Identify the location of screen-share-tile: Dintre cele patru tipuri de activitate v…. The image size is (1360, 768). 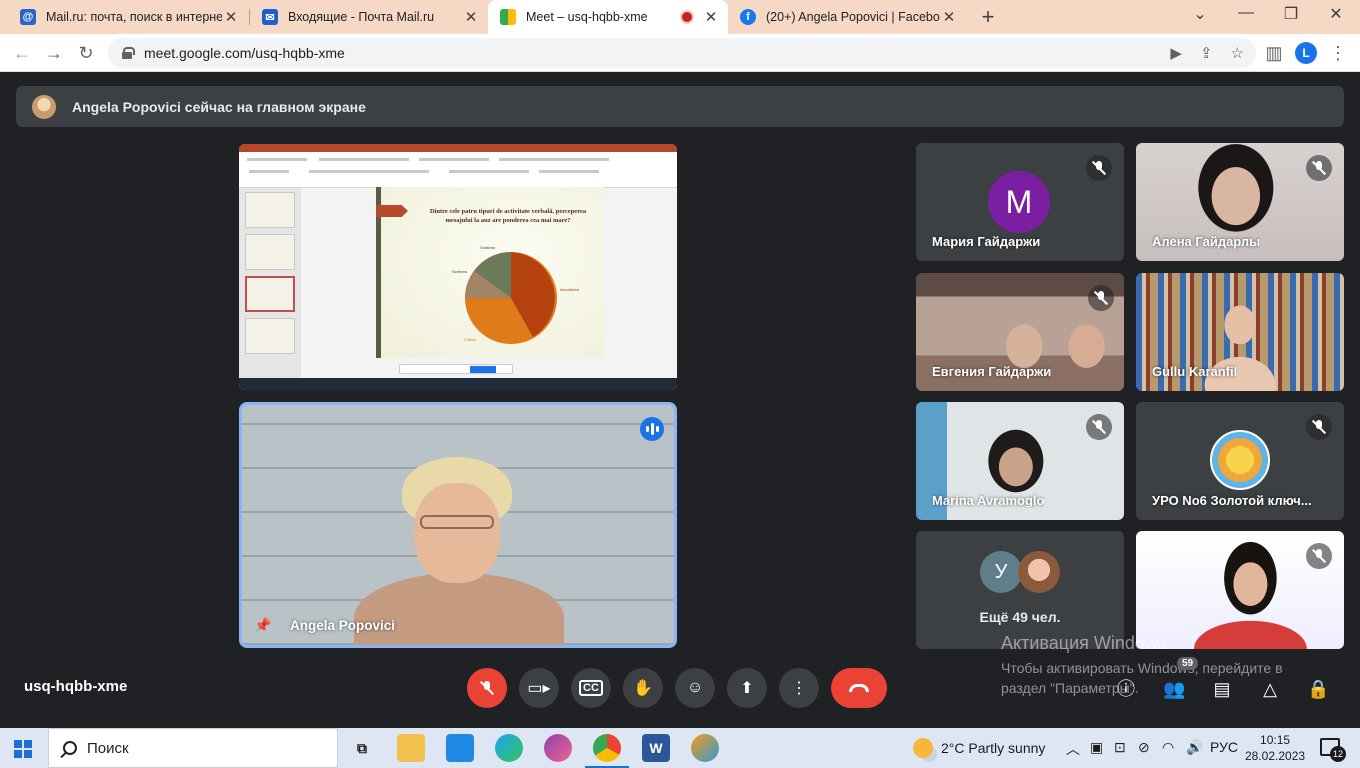
(458, 267).